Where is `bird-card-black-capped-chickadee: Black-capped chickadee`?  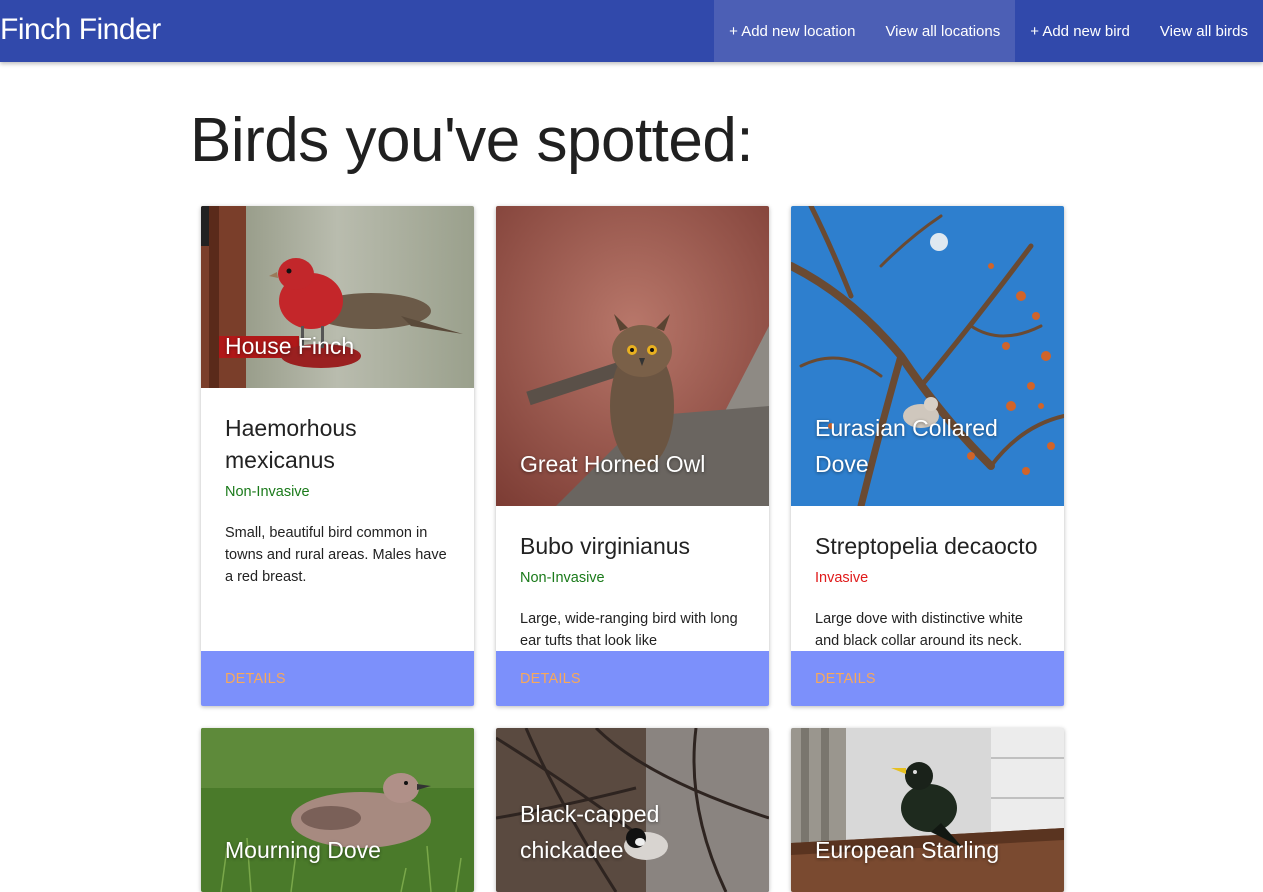
bird-card-black-capped-chickadee: Black-capped chickadee is located at coordinates (632, 810).